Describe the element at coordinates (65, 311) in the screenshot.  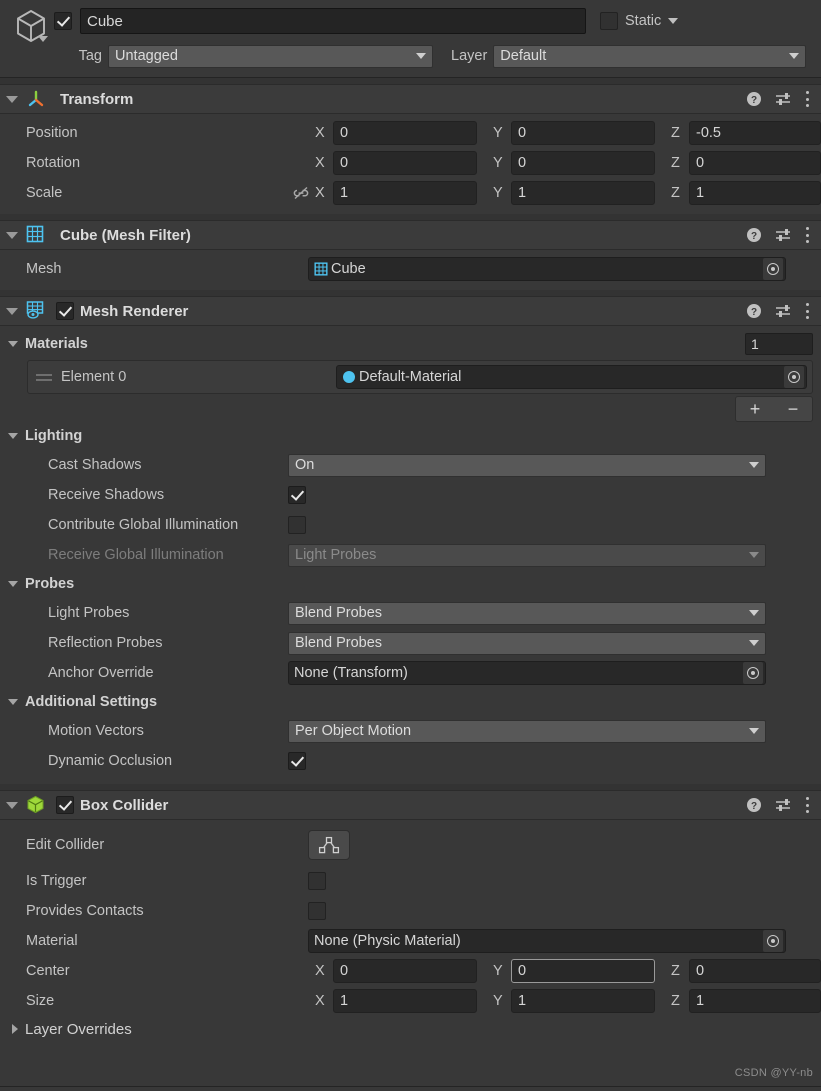
I see `mesh-renderer-enabled-checkbox` at that location.